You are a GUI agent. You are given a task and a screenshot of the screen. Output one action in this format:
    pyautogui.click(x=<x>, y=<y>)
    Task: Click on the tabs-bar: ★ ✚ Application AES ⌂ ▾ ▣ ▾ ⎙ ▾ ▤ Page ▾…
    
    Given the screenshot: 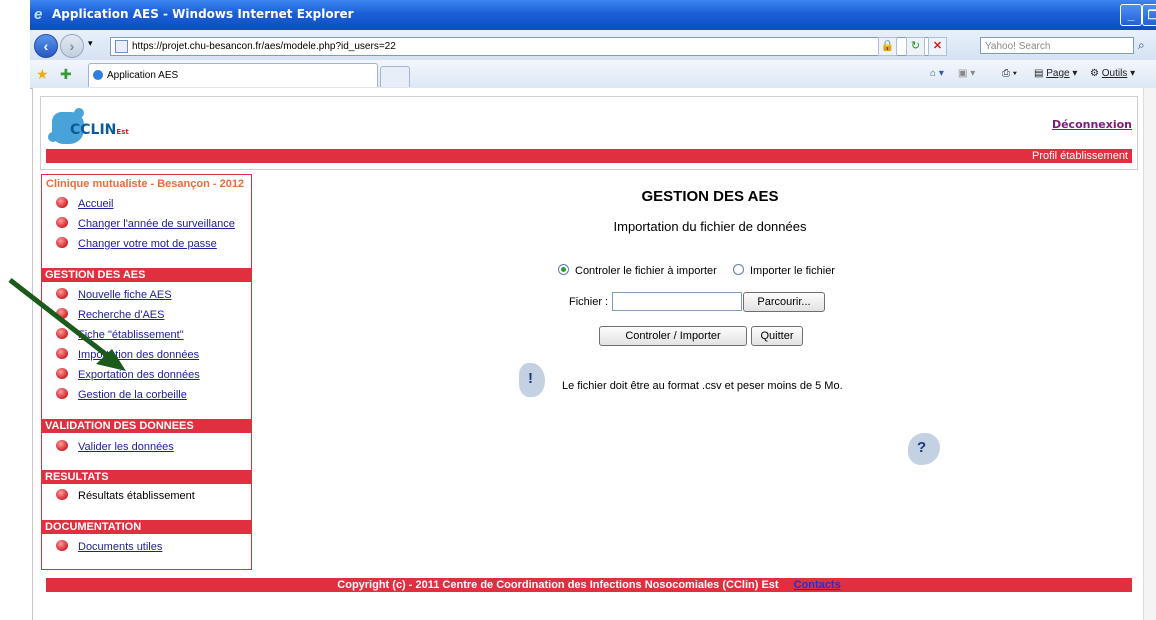 What is the action you would take?
    pyautogui.click(x=593, y=74)
    